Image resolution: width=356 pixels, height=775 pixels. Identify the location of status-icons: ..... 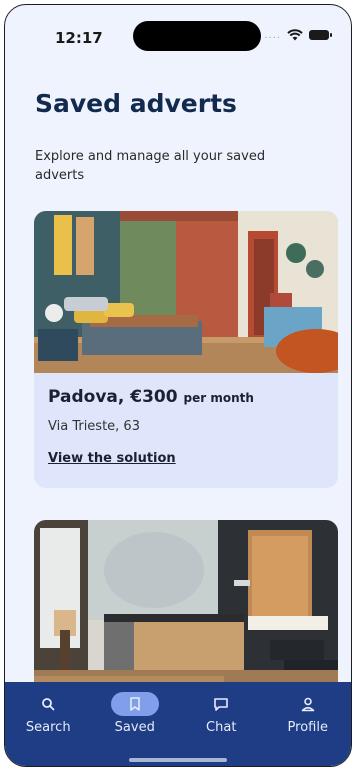
(298, 35).